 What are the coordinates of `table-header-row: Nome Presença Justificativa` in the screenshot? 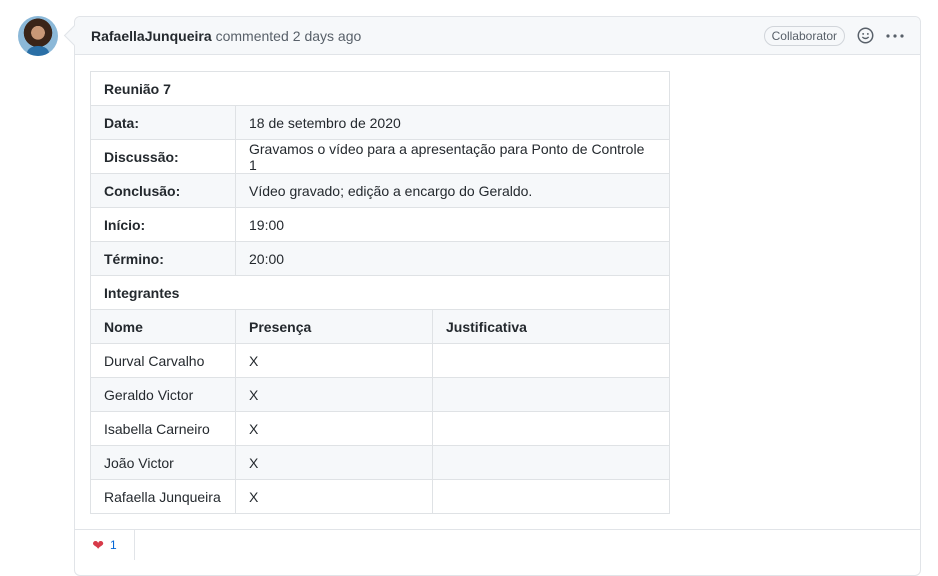 It's located at (380, 326).